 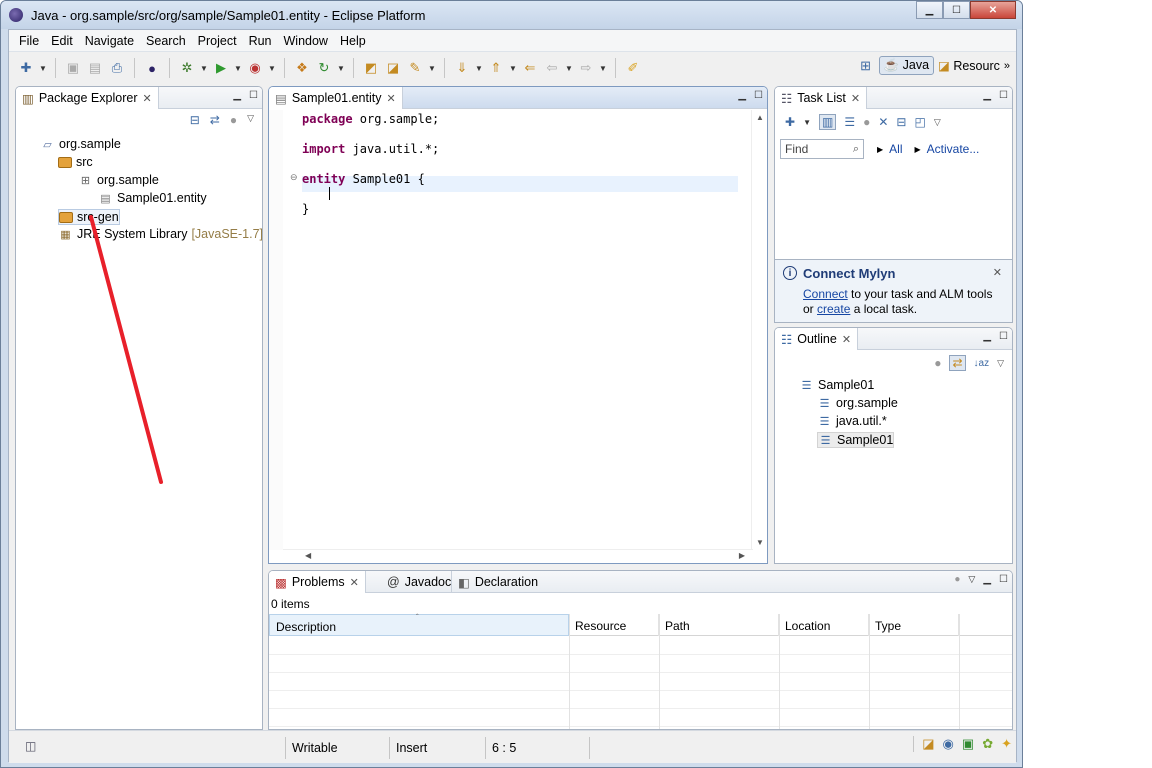 I want to click on tab-task-list: ☷ Task List ✕, so click(x=821, y=98).